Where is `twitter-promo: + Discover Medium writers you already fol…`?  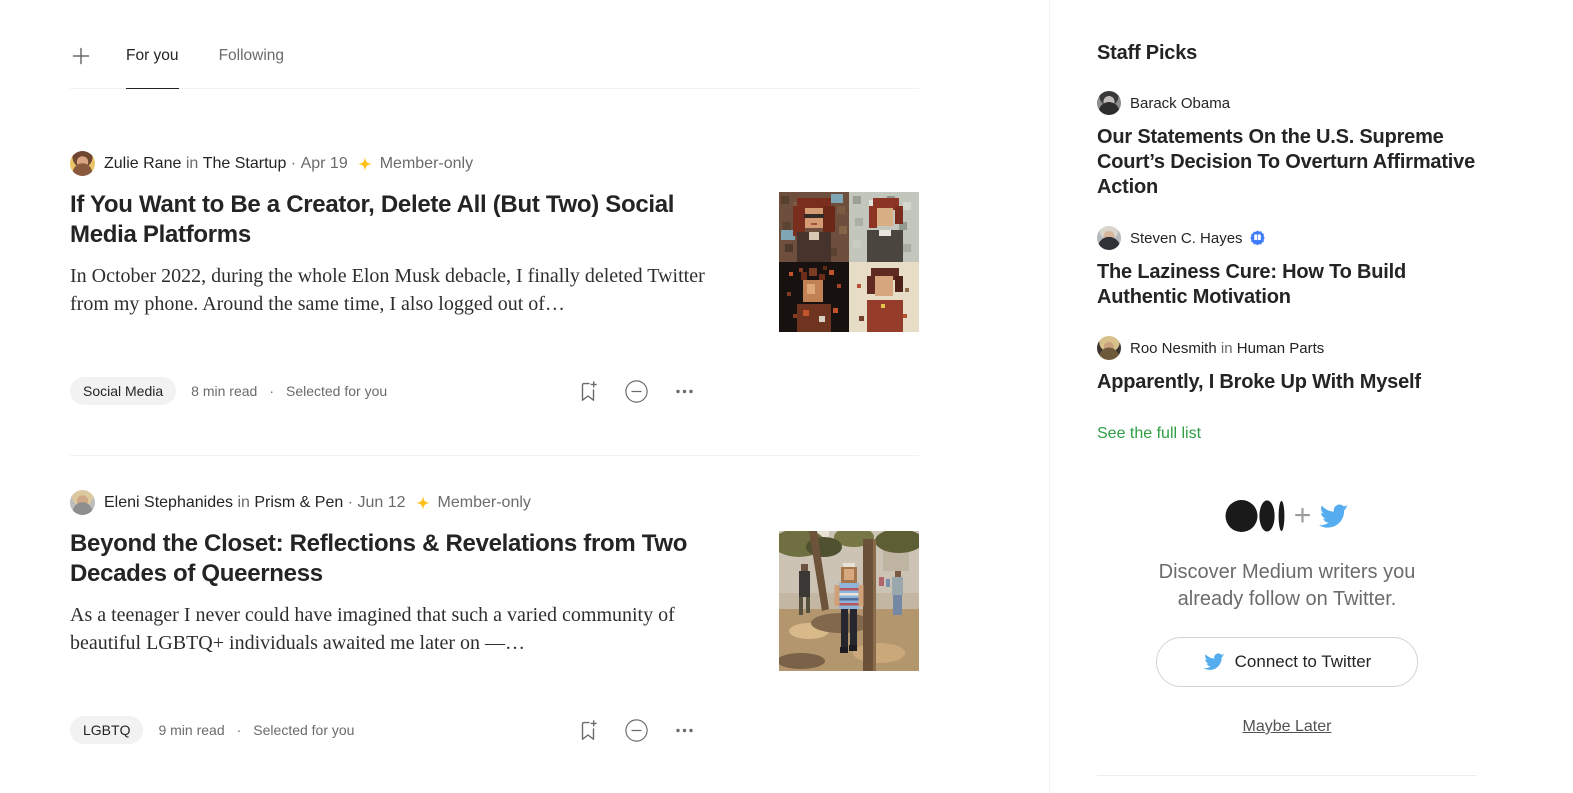 twitter-promo: + Discover Medium writers you already fol… is located at coordinates (1287, 617).